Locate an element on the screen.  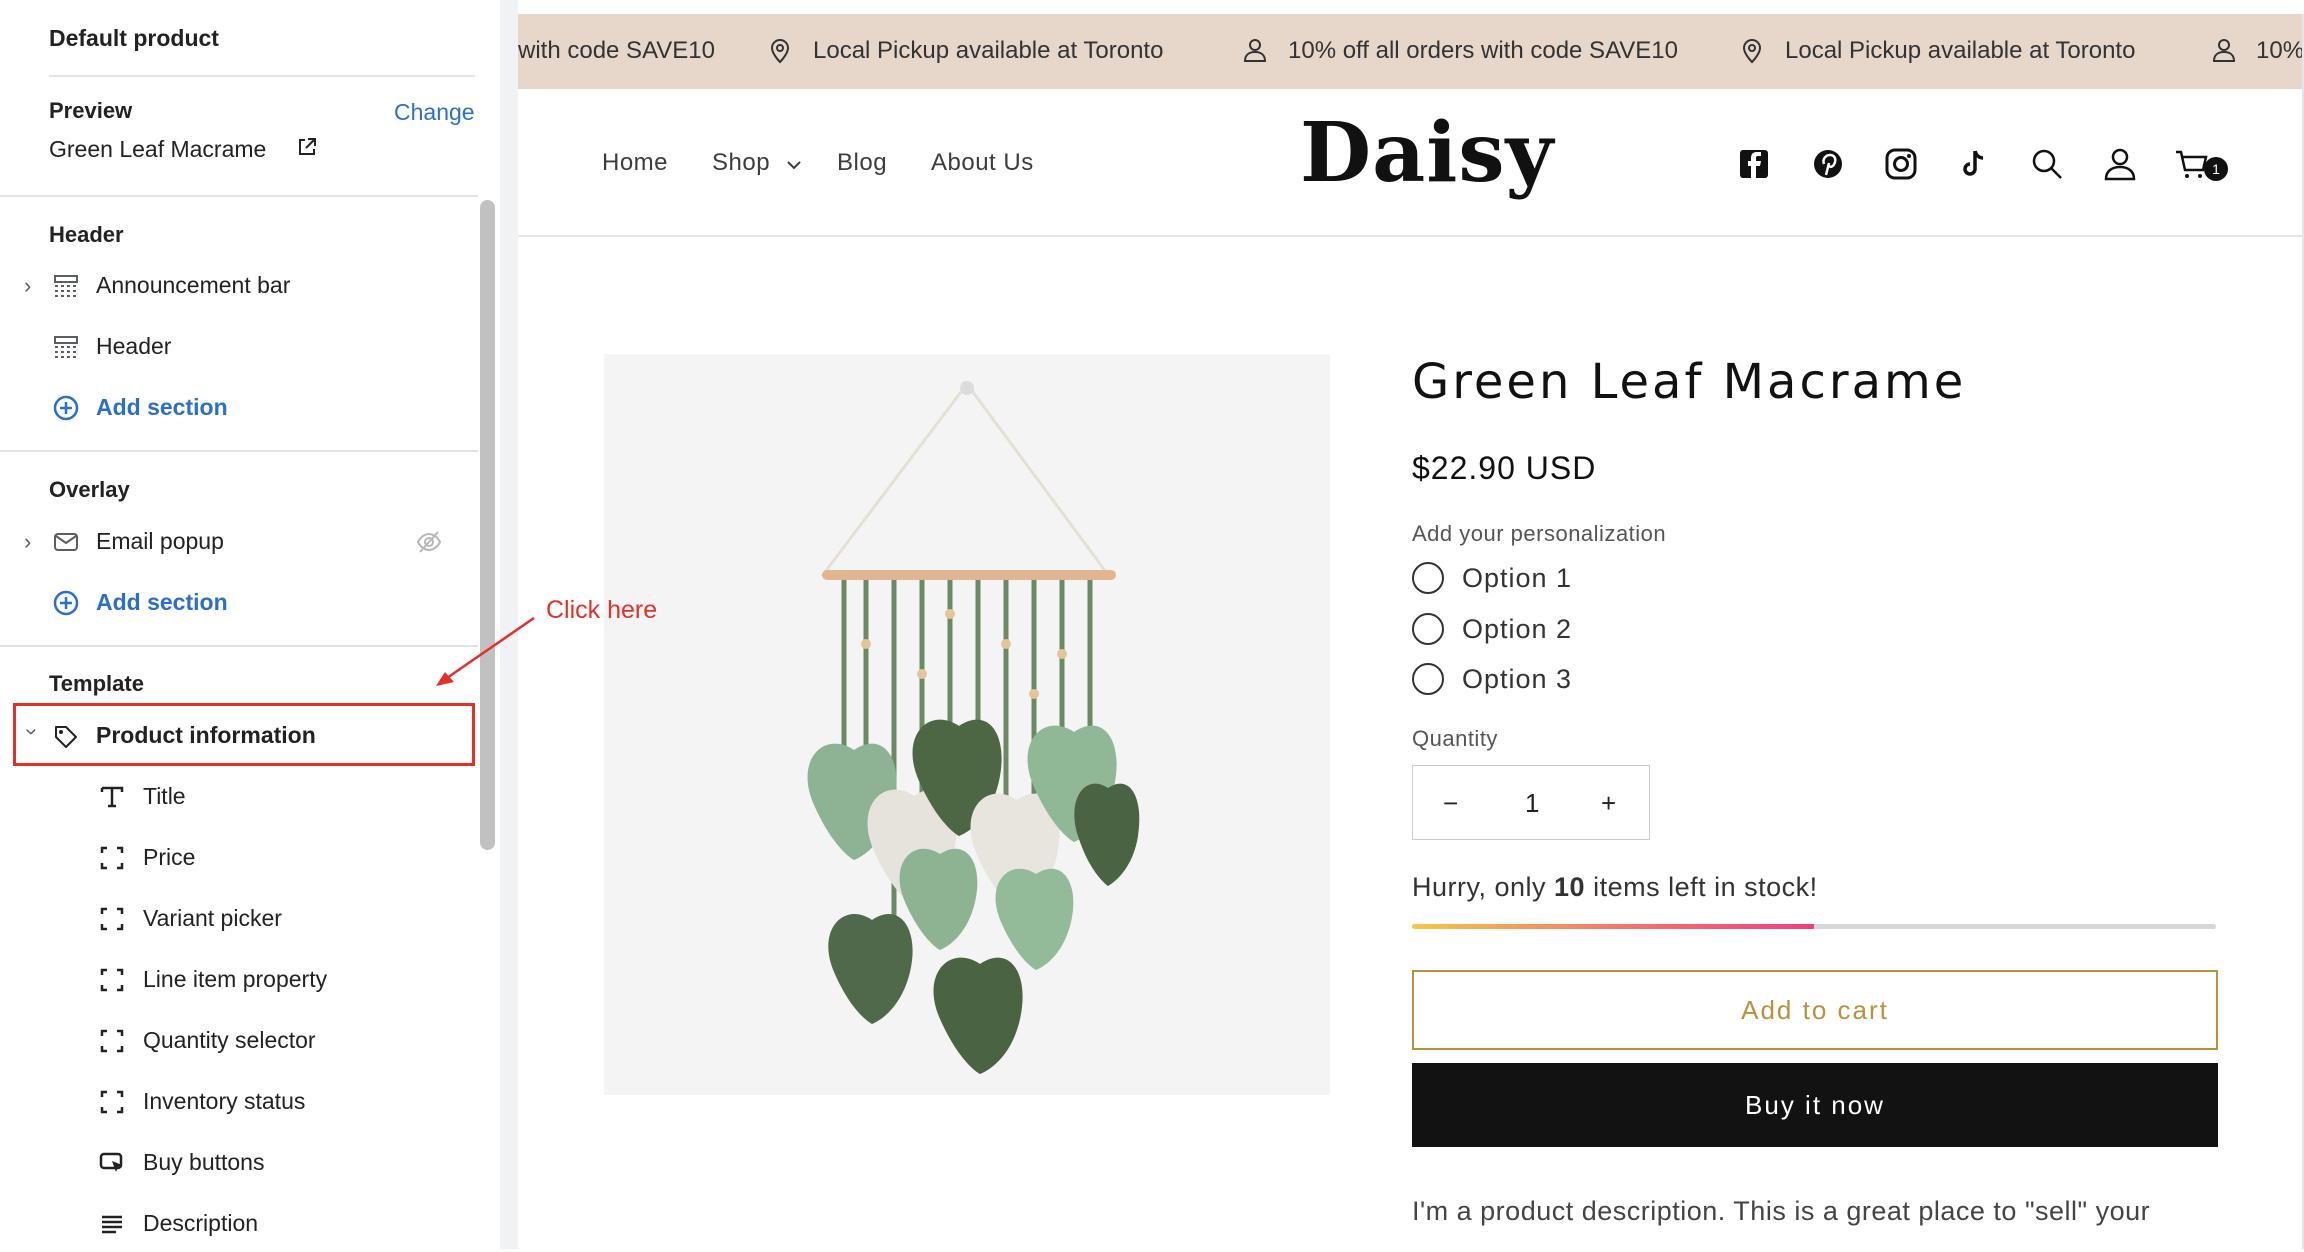
stock-suffix: items left in stock! is located at coordinates (1701, 887).